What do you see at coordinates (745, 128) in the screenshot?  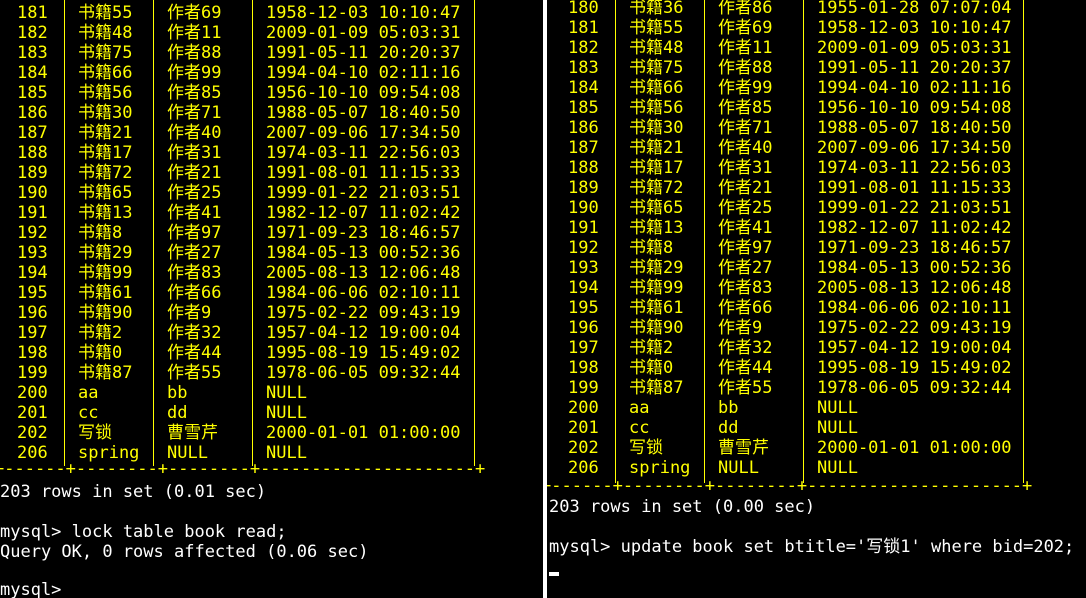 I see `cell-author: 作者71` at bounding box center [745, 128].